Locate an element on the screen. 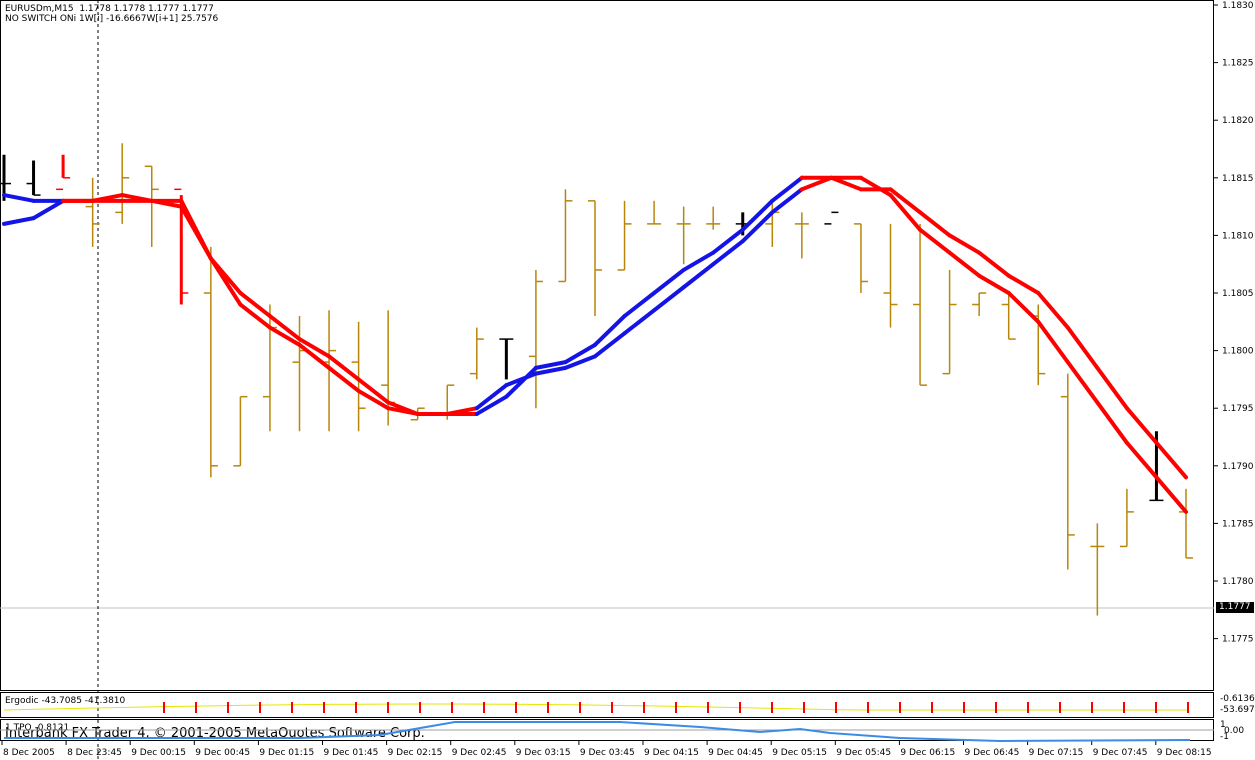  time-axis-label: 9 Dec 06:15 is located at coordinates (927, 753).